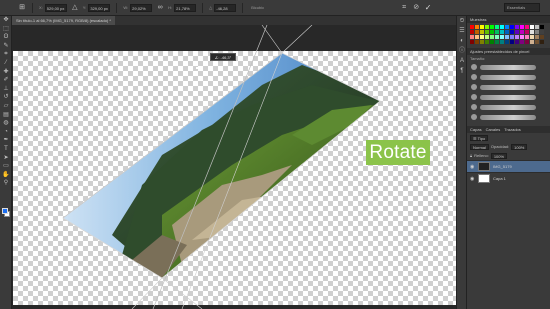  Describe the element at coordinates (476, 129) in the screenshot. I see `tab-layers: Capas` at that location.